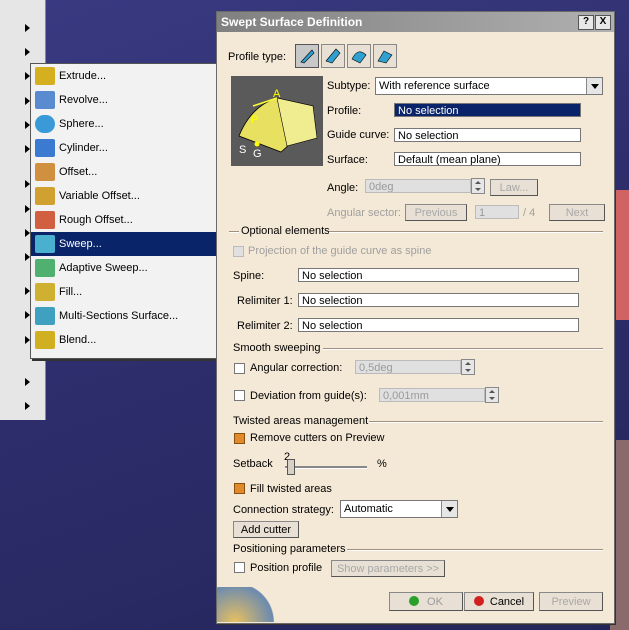  Describe the element at coordinates (277, 94) in the screenshot. I see `sketch-label-a: A` at that location.